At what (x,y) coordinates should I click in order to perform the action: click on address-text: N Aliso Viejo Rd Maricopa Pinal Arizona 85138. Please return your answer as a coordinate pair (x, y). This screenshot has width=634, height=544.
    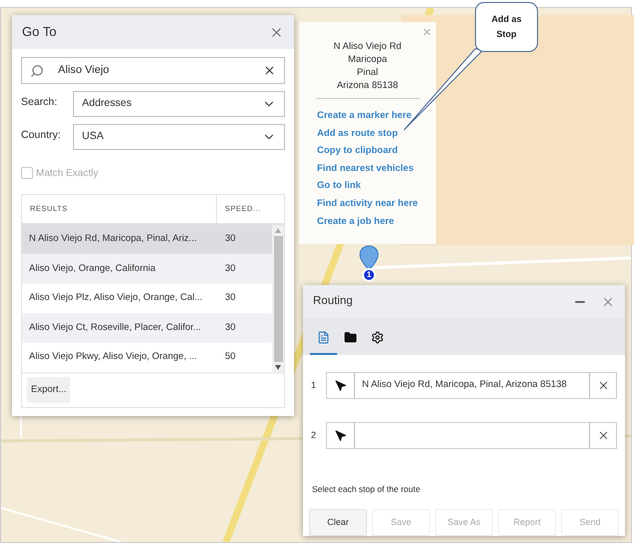
    Looking at the image, I should click on (368, 66).